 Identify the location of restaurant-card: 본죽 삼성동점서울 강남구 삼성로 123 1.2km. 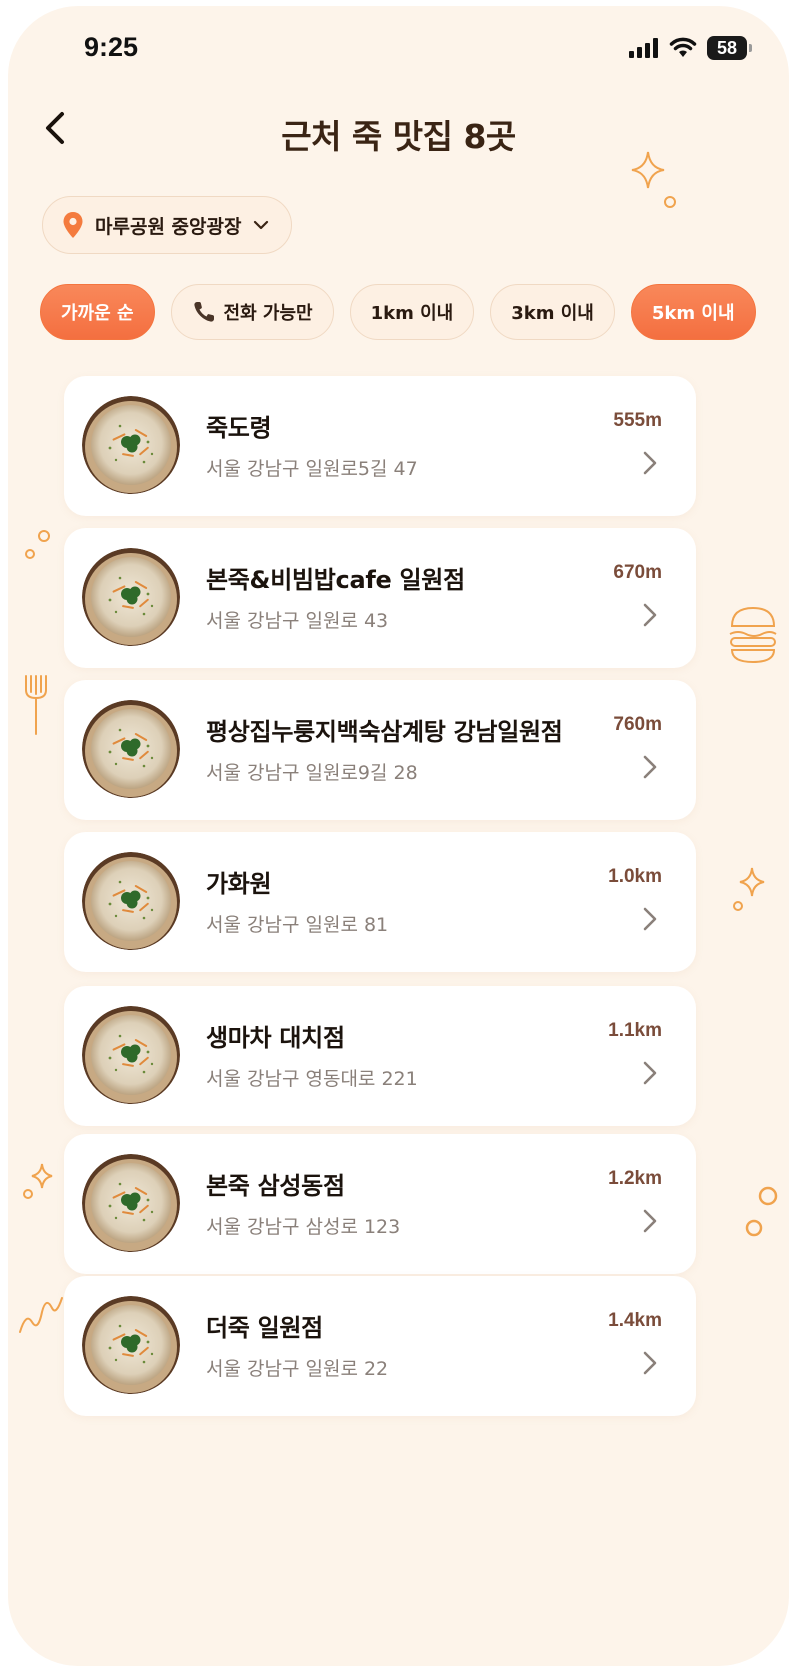
(380, 1204).